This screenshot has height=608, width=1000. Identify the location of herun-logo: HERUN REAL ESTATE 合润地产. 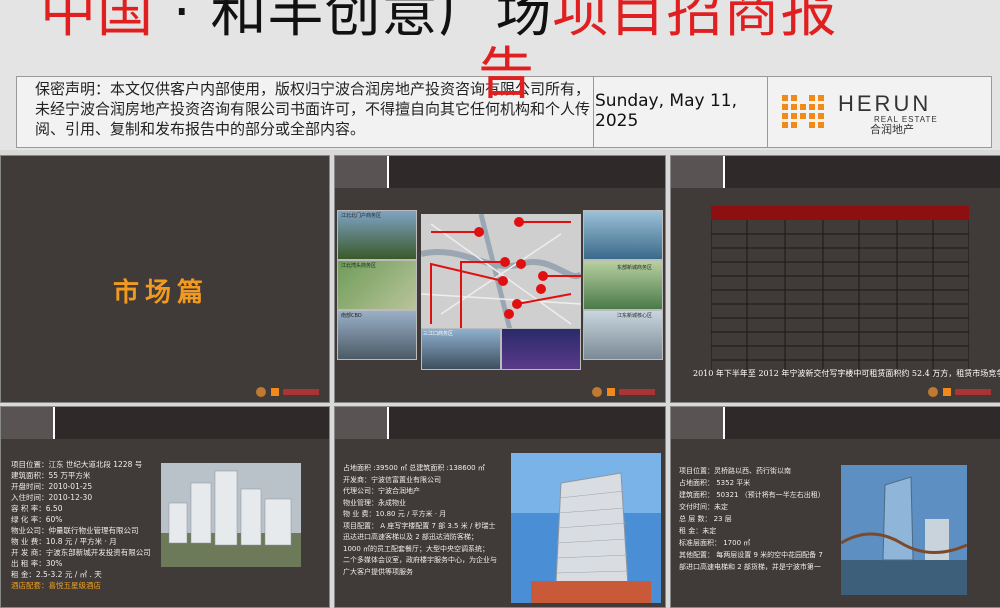
(882, 112).